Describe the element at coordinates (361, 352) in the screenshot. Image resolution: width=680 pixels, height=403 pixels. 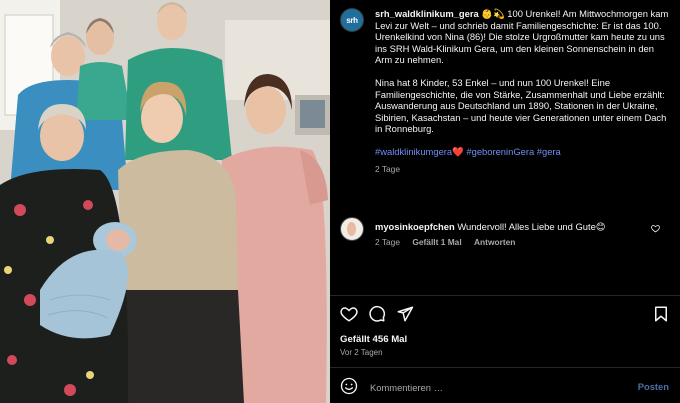
I see `post-timestamp: Vor 2 Tagen` at that location.